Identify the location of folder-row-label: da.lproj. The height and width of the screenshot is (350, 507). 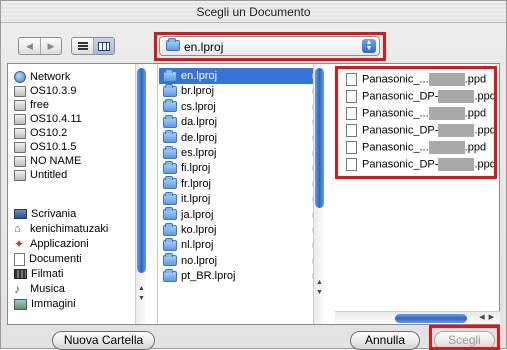
(199, 122).